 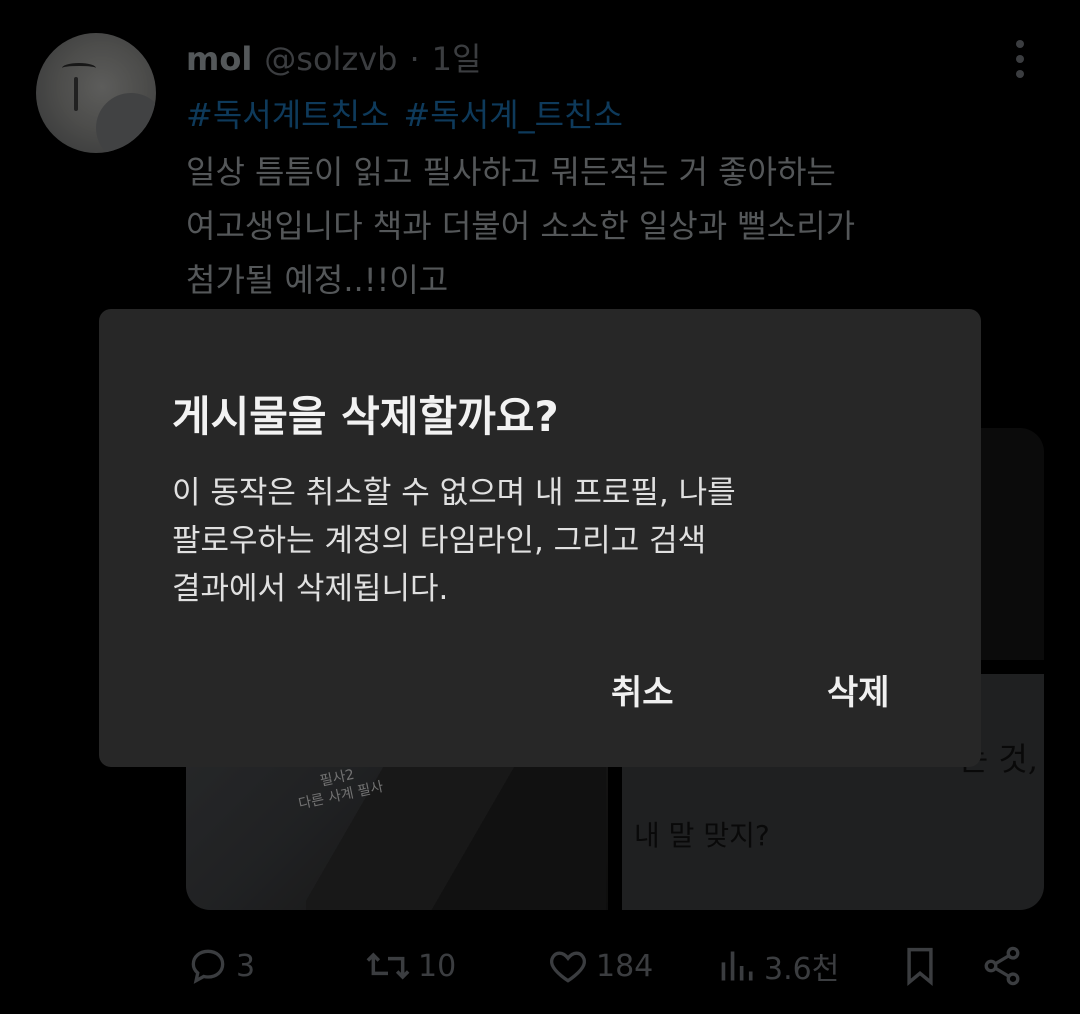 I want to click on avatar, so click(x=96, y=93).